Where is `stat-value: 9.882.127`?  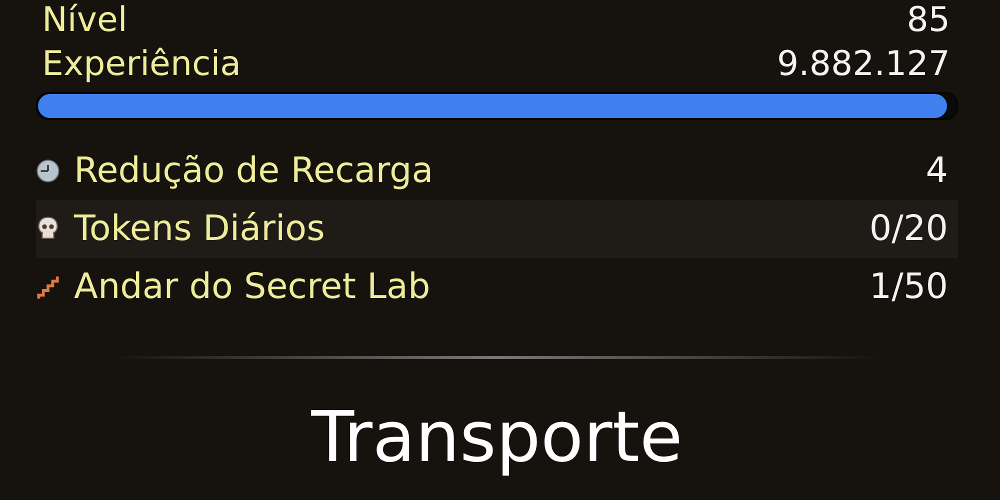 stat-value: 9.882.127 is located at coordinates (863, 64).